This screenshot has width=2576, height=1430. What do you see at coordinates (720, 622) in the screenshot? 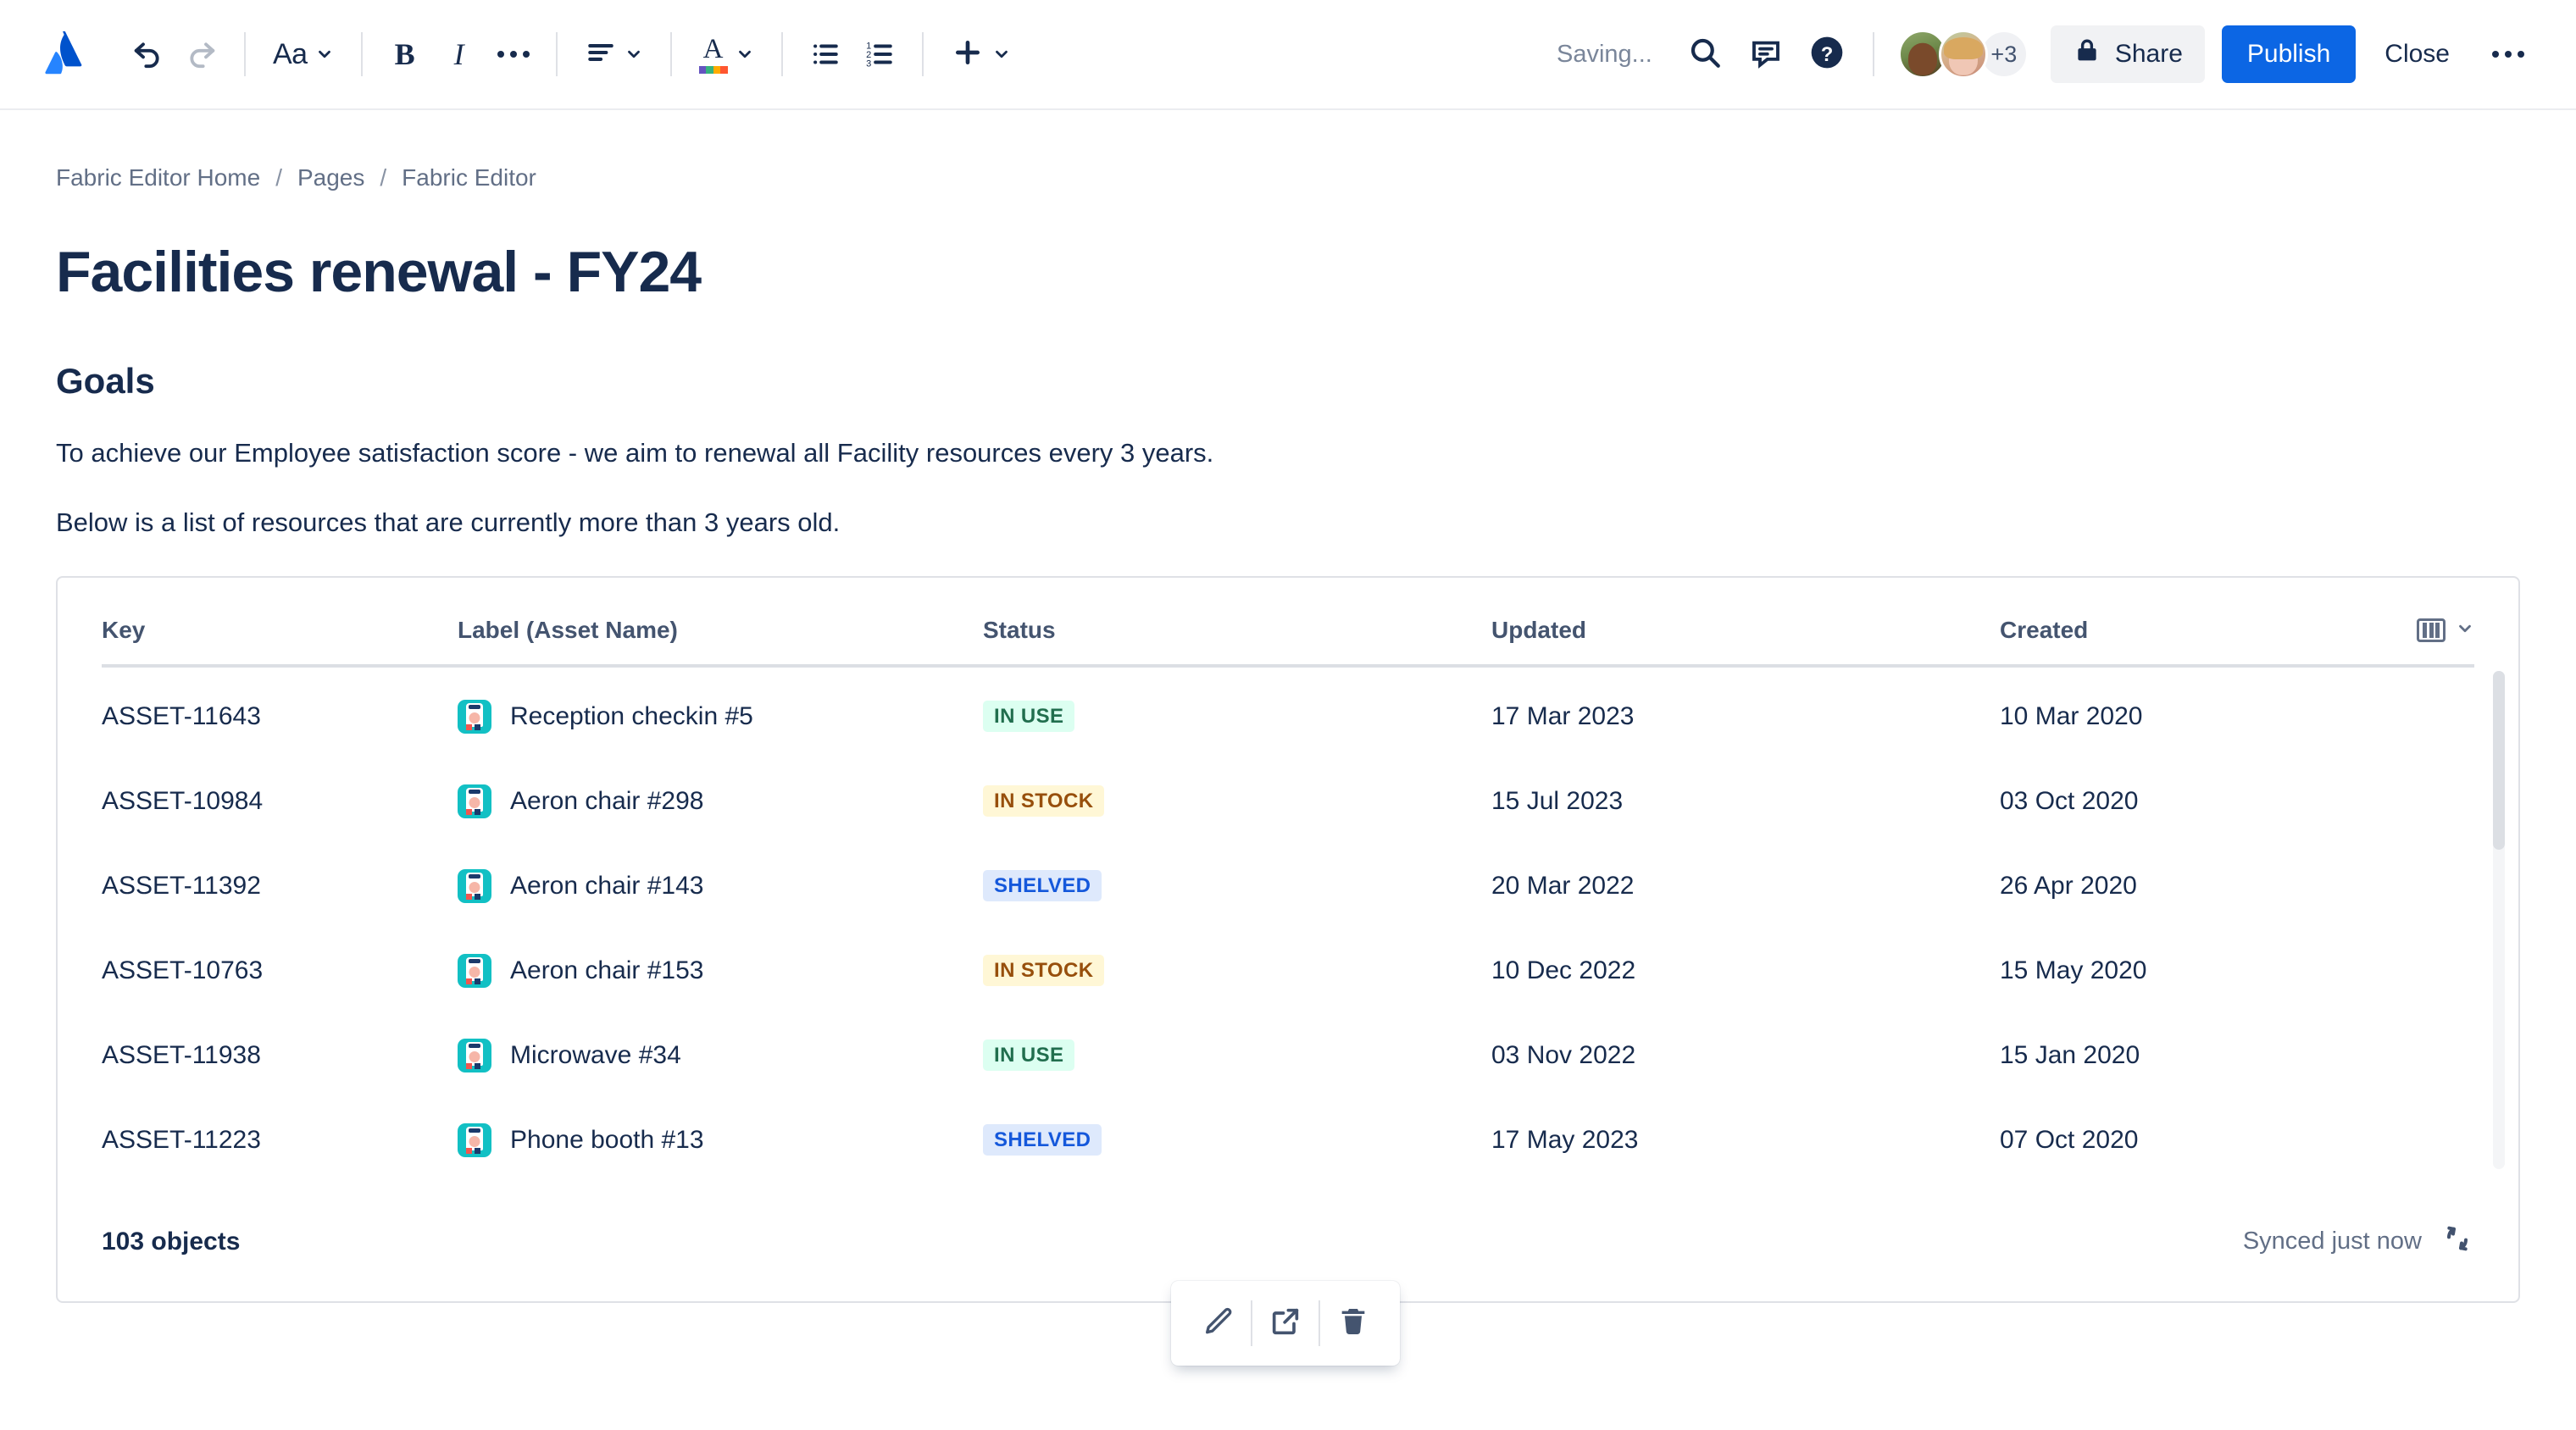
I see `column-header-label: Label (Asset Name)` at bounding box center [720, 622].